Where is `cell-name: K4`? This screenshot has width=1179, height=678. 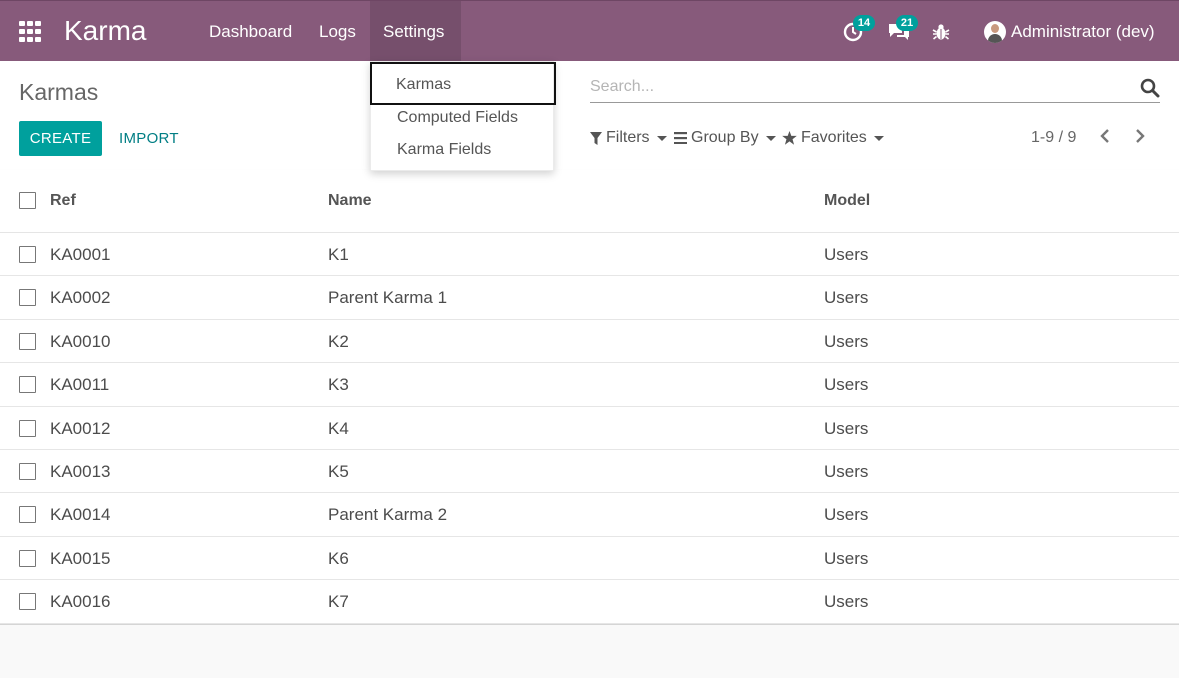
cell-name: K4 is located at coordinates (338, 428).